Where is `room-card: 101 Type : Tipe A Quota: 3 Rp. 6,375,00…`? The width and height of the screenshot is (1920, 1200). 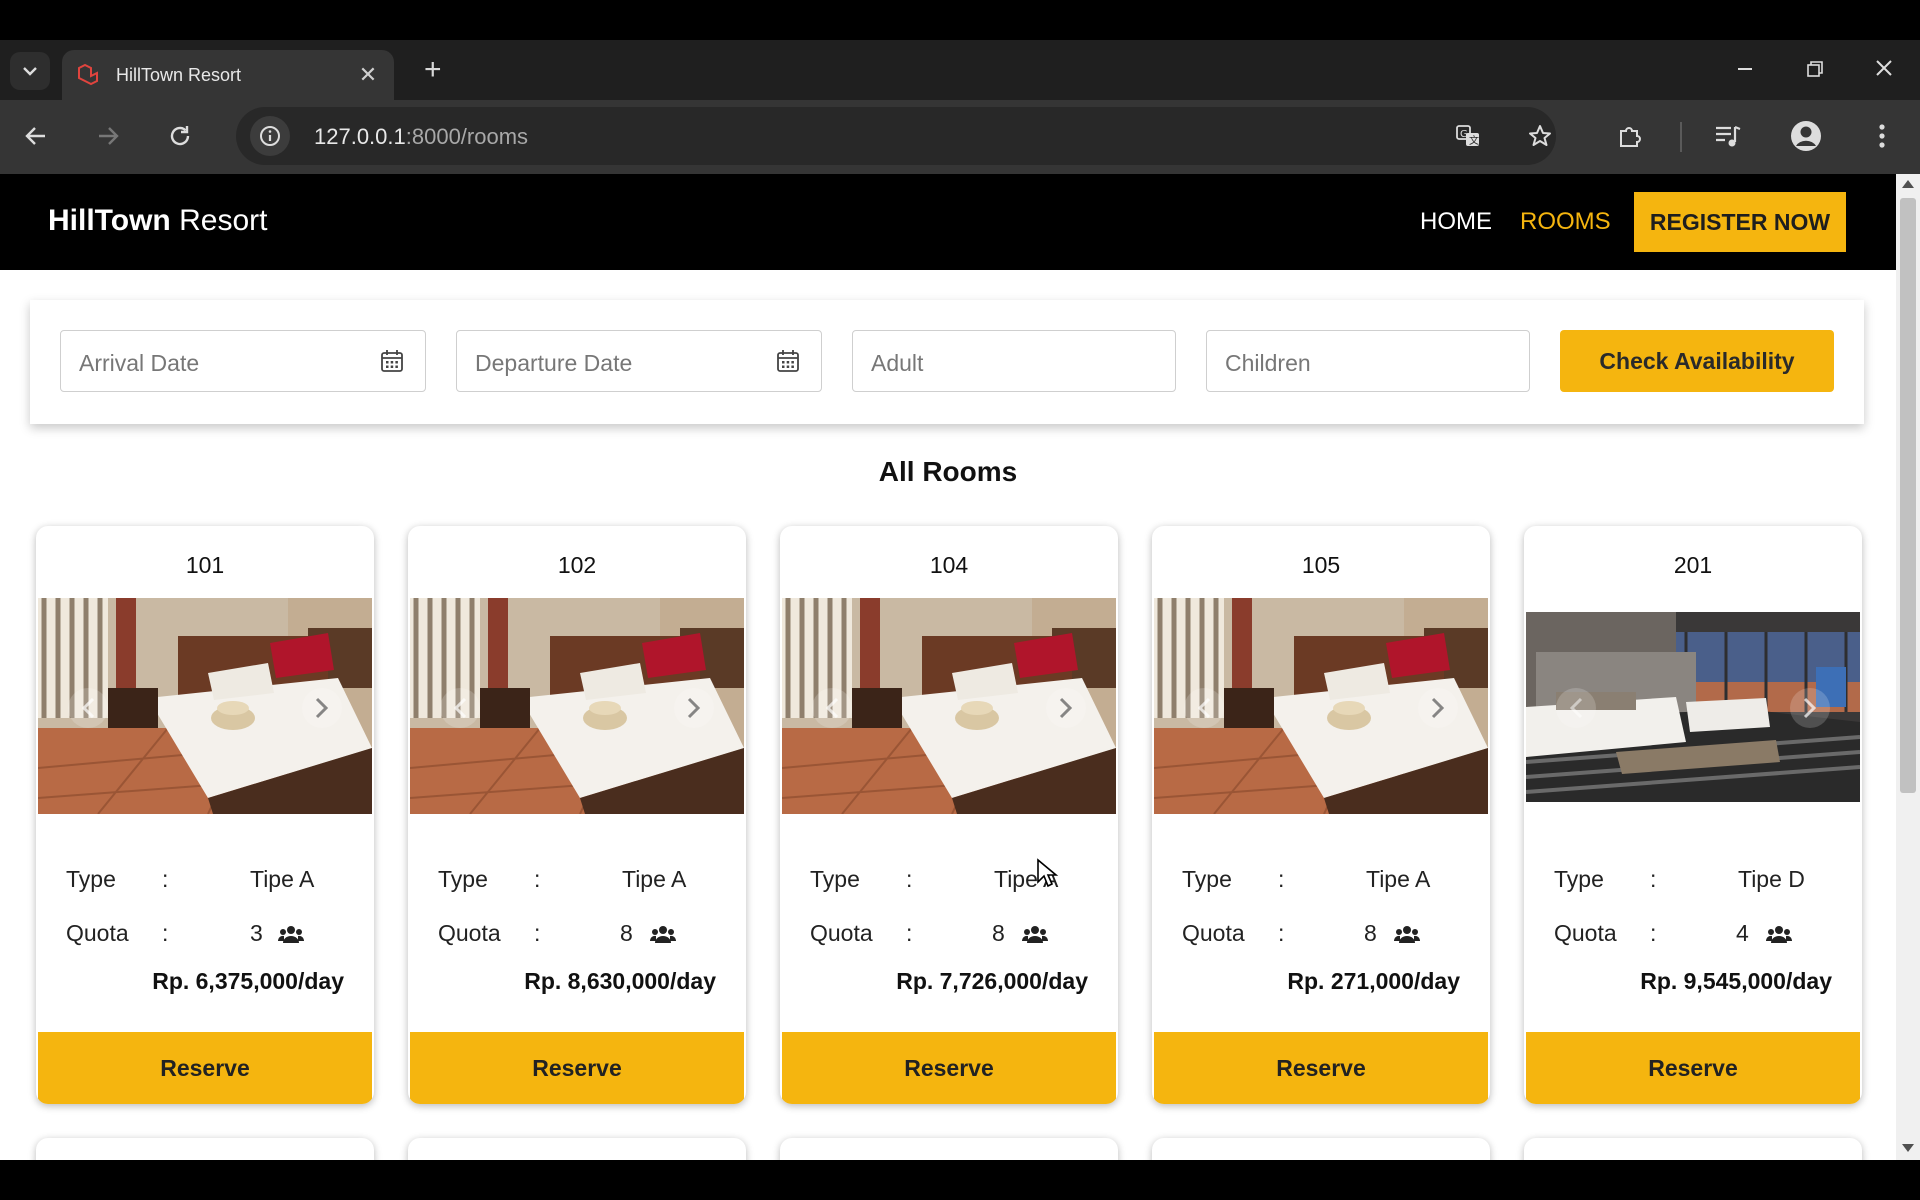
room-card: 101 Type : Tipe A Quota: 3 Rp. 6,375,00… is located at coordinates (205, 815).